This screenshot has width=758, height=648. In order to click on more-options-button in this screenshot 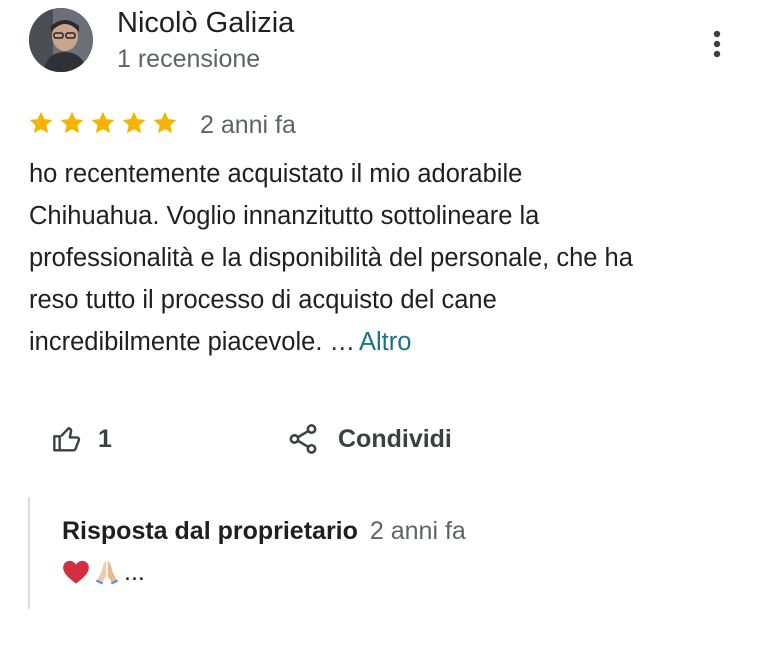, I will do `click(717, 44)`.